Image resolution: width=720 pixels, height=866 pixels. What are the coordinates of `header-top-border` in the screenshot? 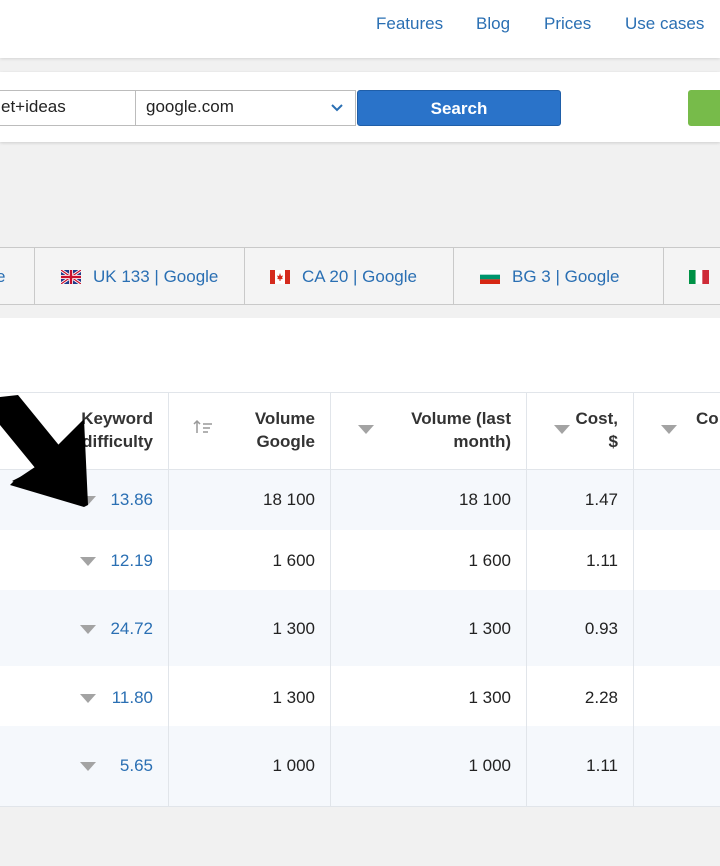 It's located at (360, 392).